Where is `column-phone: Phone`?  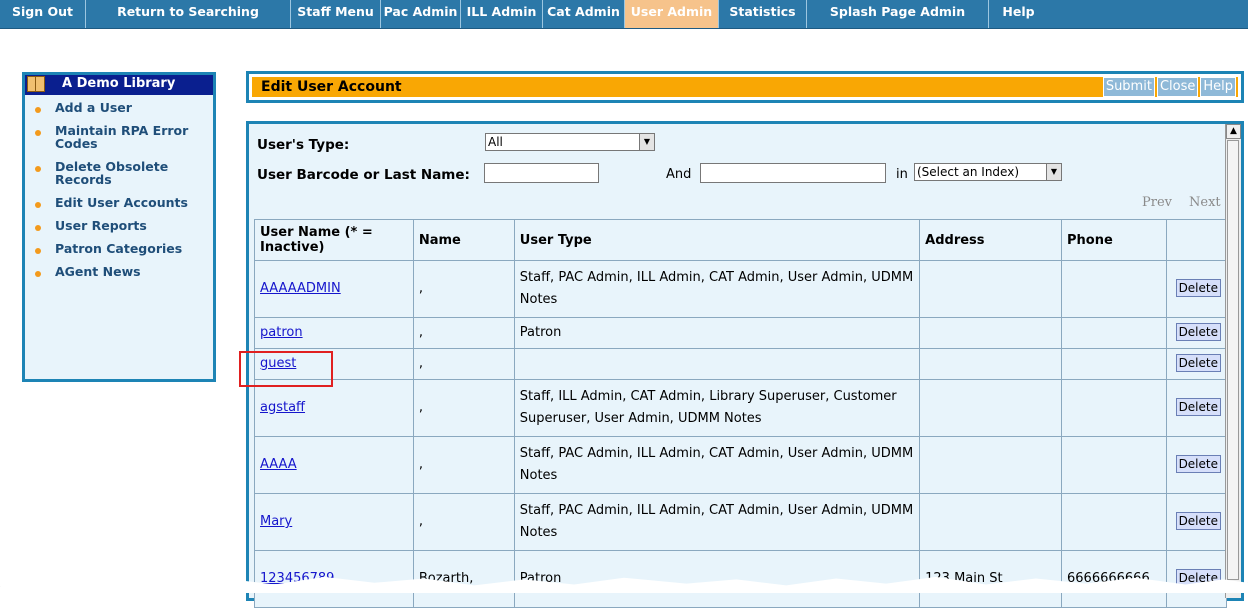 column-phone: Phone is located at coordinates (1114, 240).